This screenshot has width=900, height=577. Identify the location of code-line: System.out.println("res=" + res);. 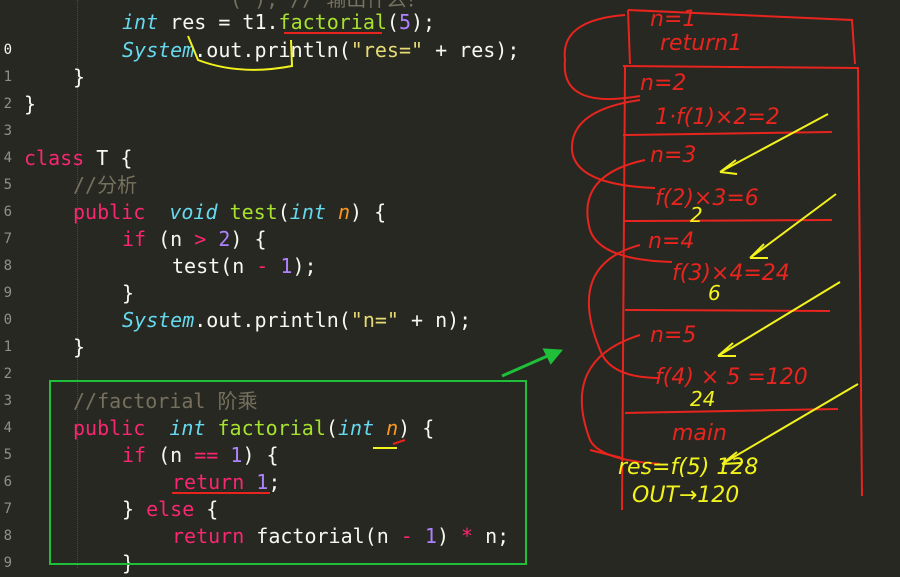
(320, 52).